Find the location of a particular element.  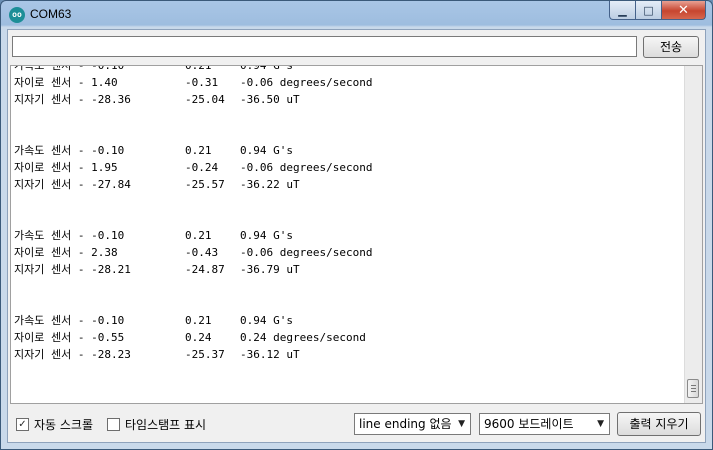

output-line: 자이로 센서 - -0.55 0.24 0.24 degrees/second is located at coordinates (347, 337).